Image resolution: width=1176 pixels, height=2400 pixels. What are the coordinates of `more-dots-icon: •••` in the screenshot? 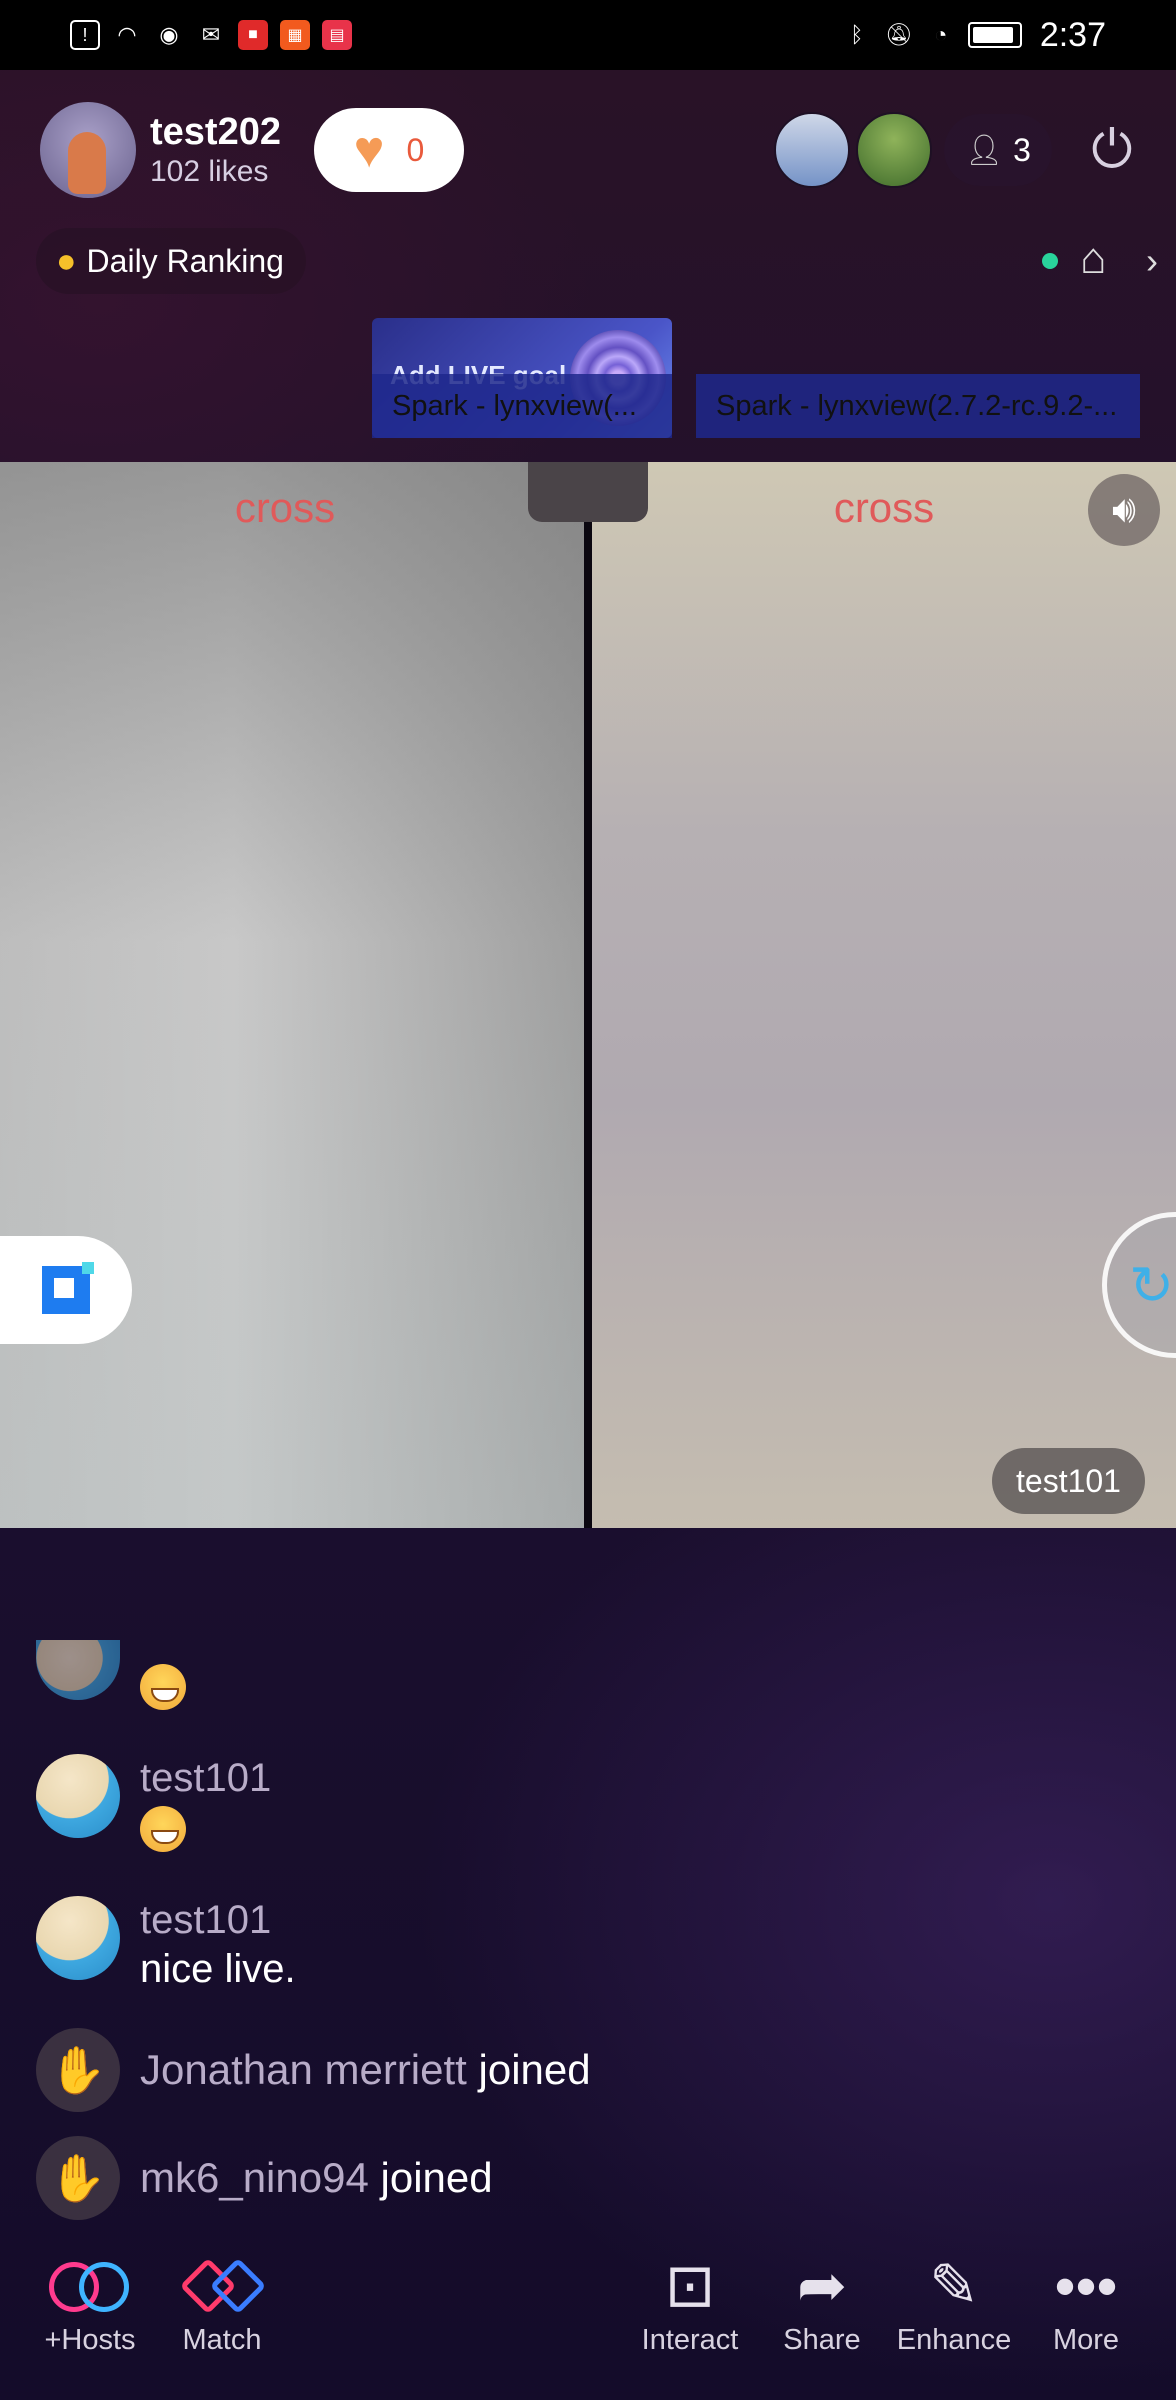 It's located at (1086, 2286).